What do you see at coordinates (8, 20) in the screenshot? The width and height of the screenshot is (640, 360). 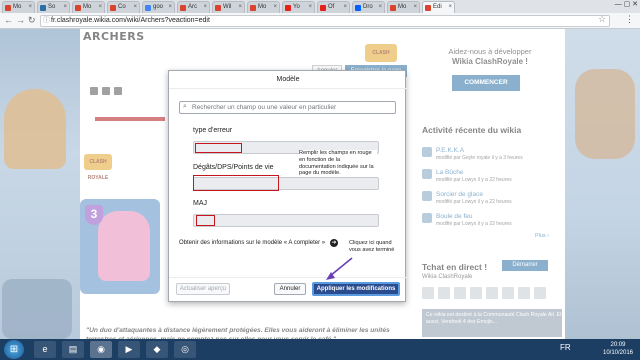 I see `back-icon: ←` at bounding box center [8, 20].